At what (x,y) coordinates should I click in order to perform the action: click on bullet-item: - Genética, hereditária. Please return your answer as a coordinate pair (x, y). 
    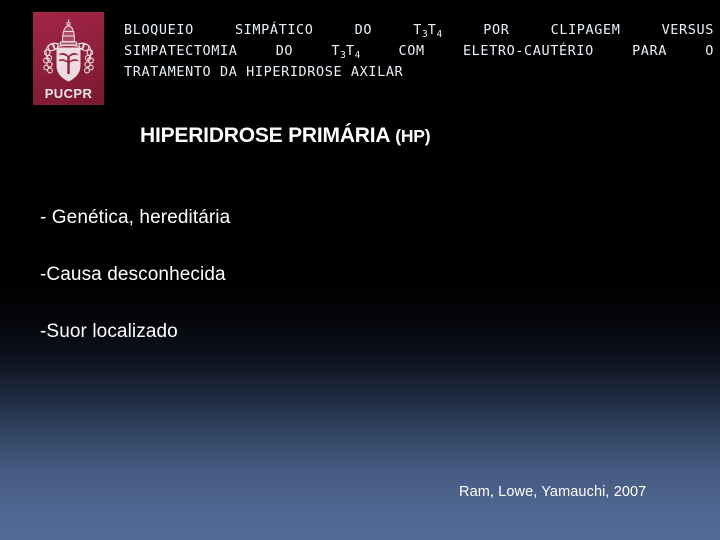
    Looking at the image, I should click on (135, 217).